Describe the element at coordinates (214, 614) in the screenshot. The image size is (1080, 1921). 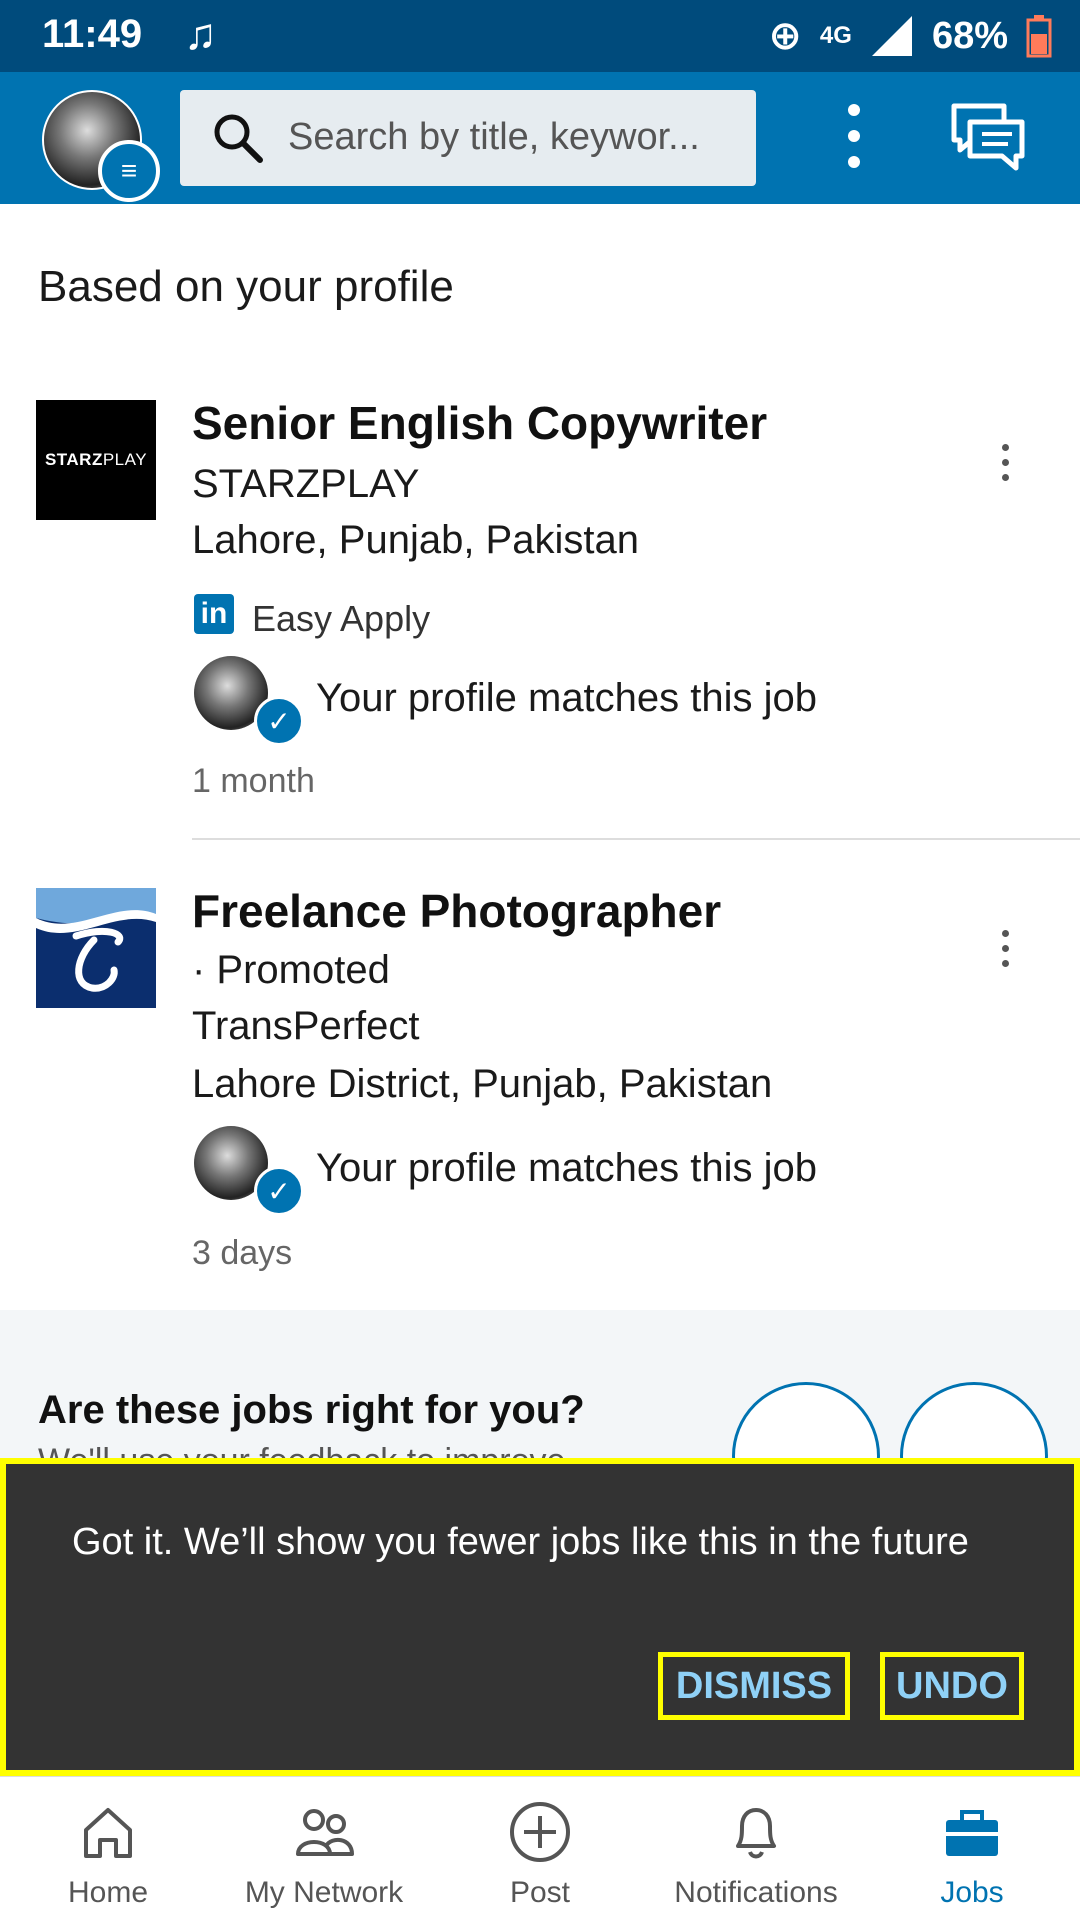
I see `linkedin-icon: in` at that location.